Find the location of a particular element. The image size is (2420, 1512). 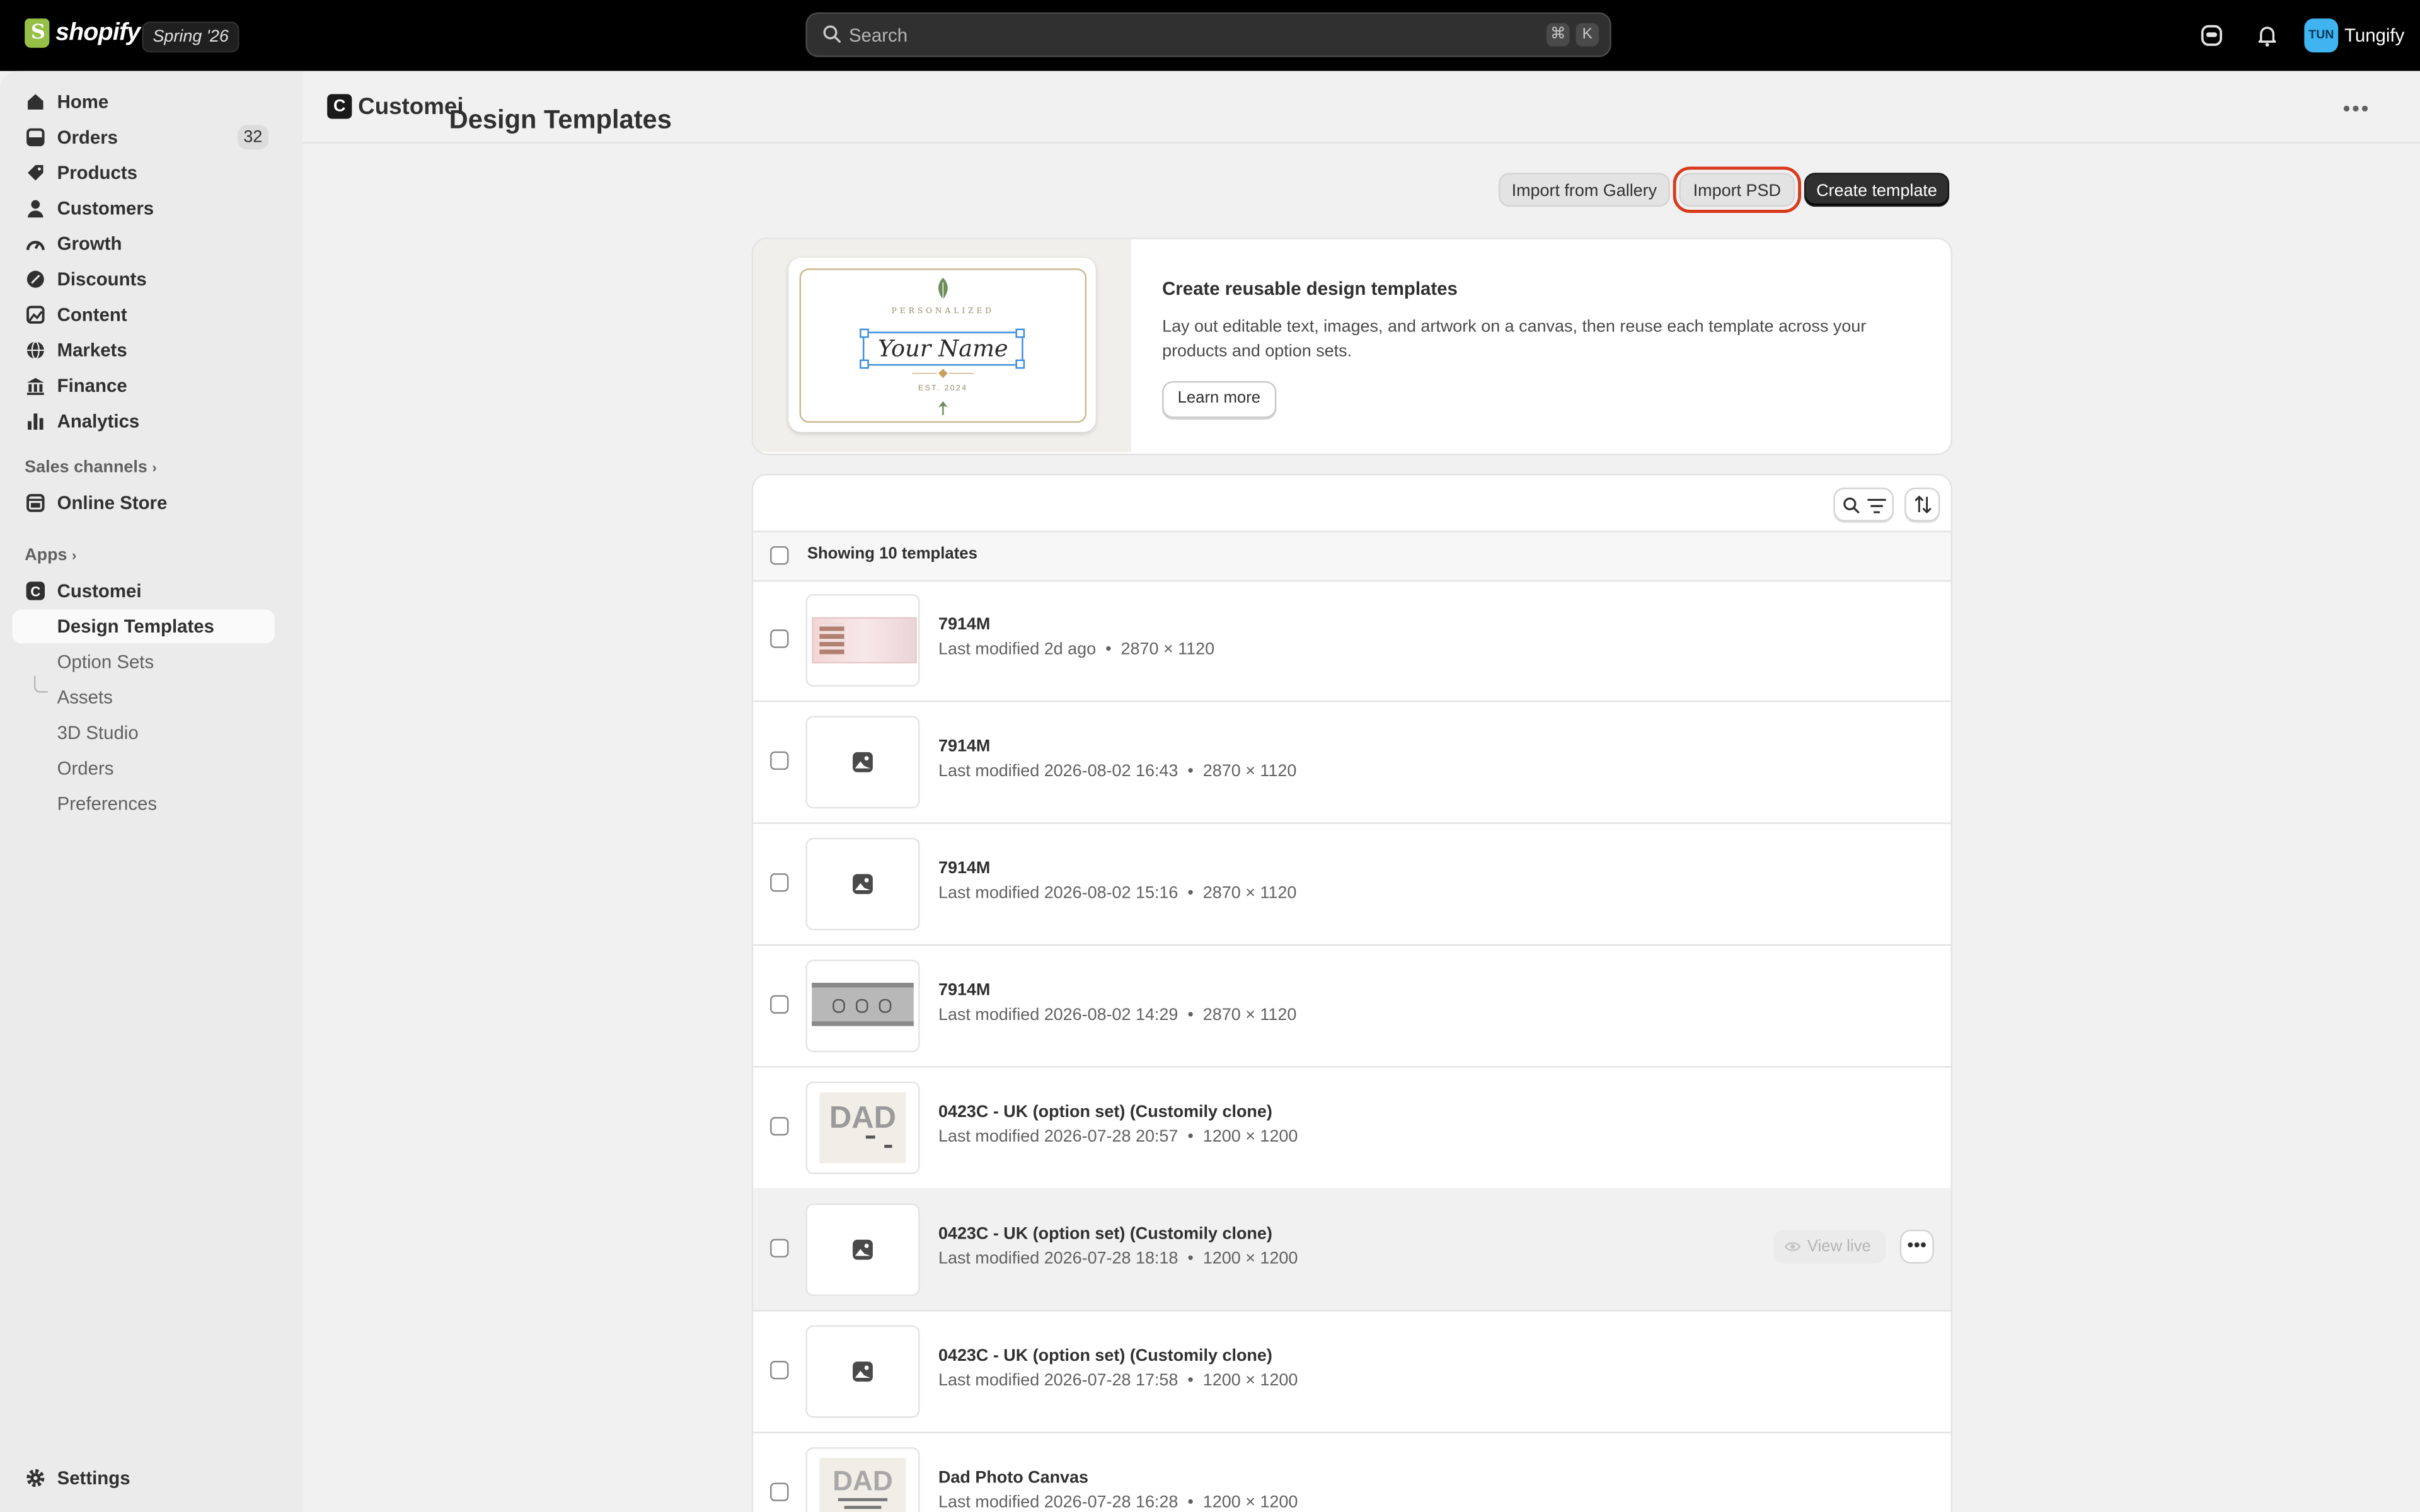

sidebar-item-products: Products is located at coordinates (144, 173).